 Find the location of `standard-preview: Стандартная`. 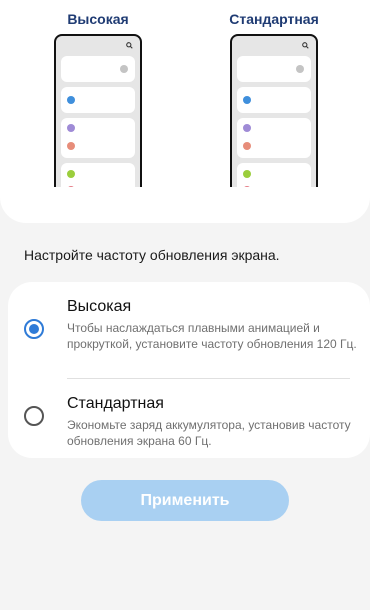

standard-preview: Стандартная is located at coordinates (274, 98).